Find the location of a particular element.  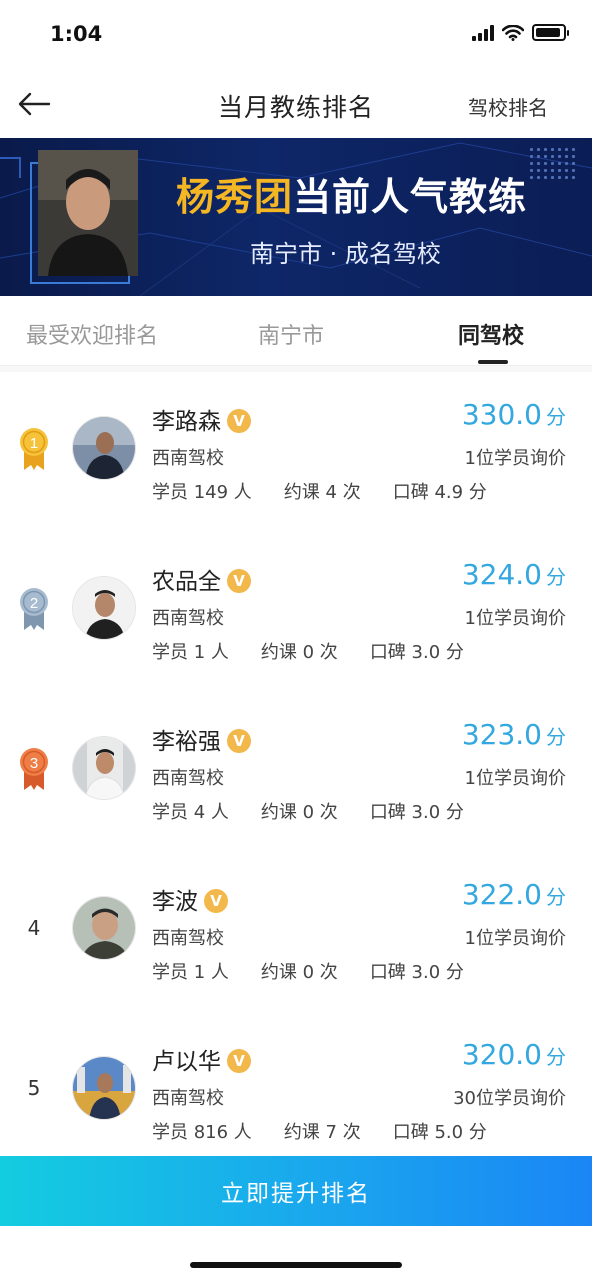

banner-title-suffix: 当前人气教练 is located at coordinates (410, 197).